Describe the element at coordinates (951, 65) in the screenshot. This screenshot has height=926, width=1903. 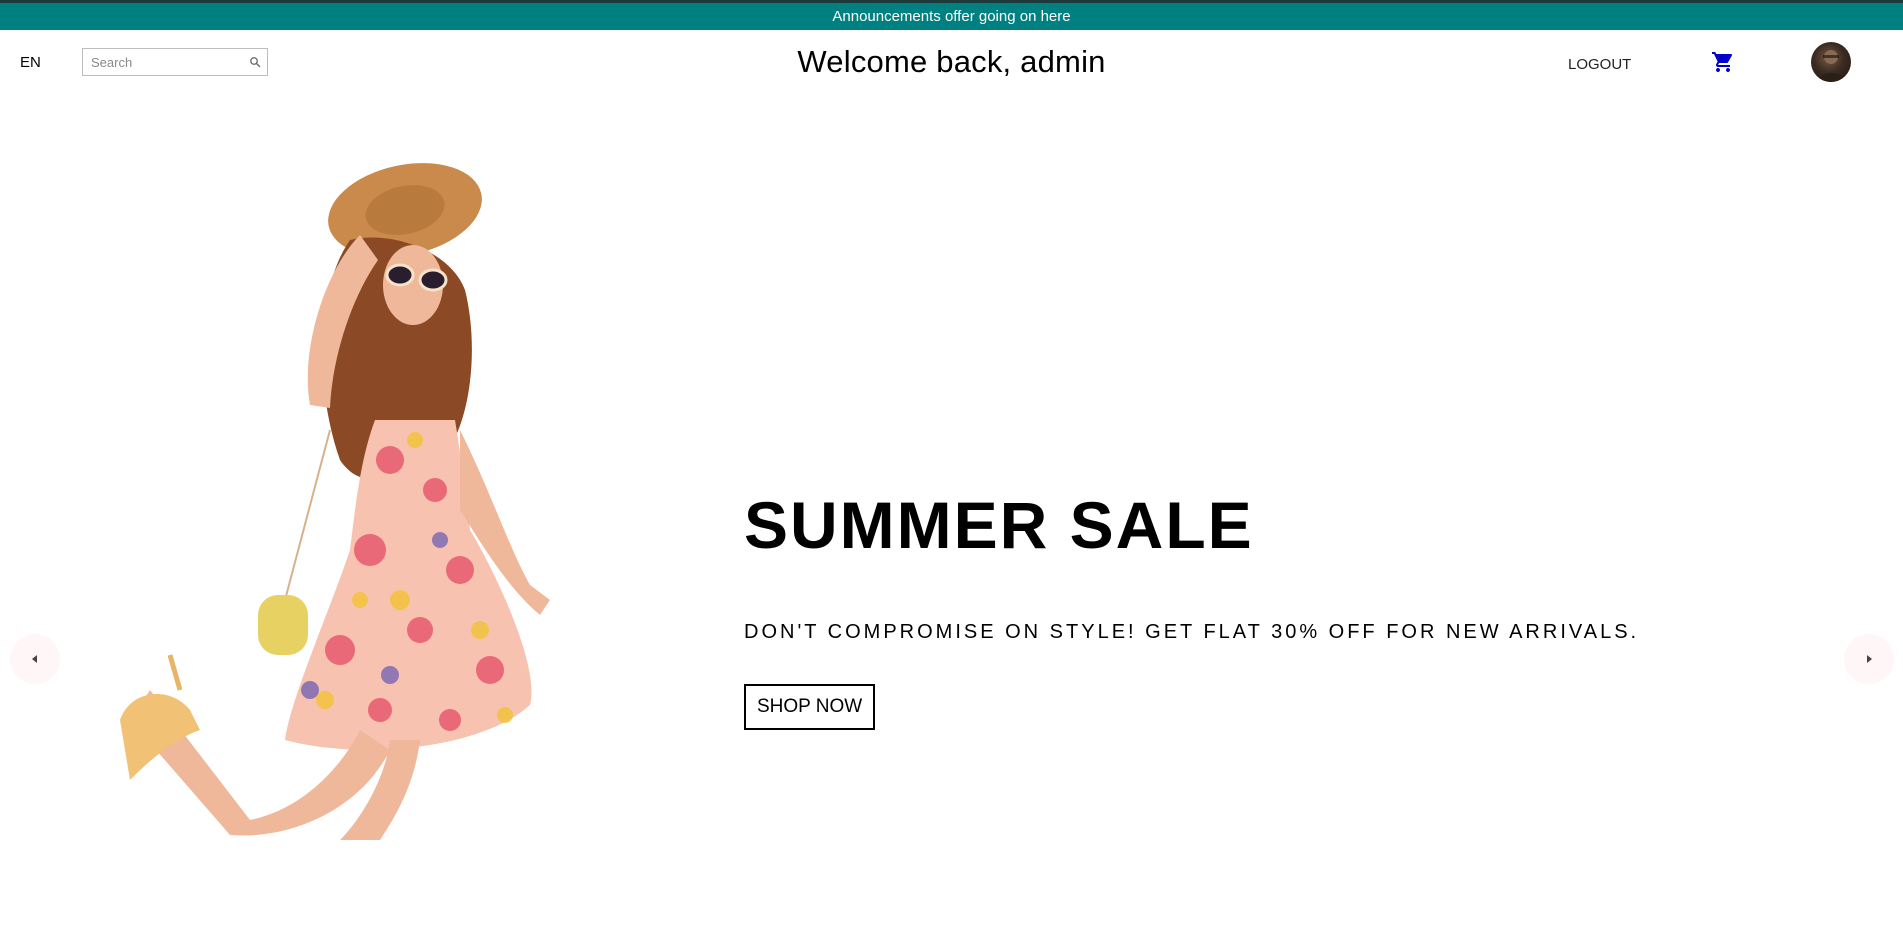
I see `navbar: EN Welcome back, admin LOGOUT` at that location.